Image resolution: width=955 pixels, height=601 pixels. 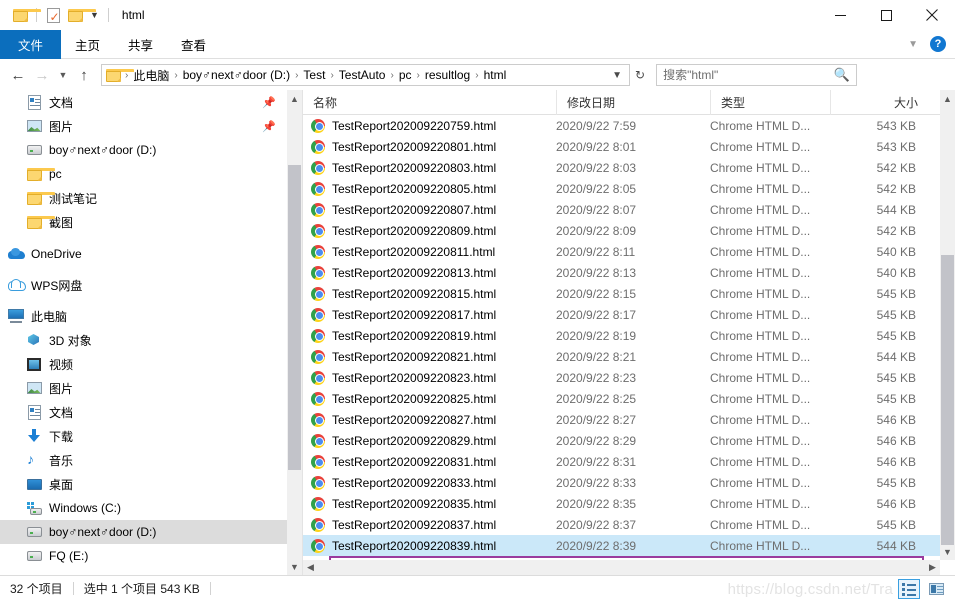 What do you see at coordinates (193, 44) in the screenshot?
I see `tab-view: 查看` at bounding box center [193, 44].